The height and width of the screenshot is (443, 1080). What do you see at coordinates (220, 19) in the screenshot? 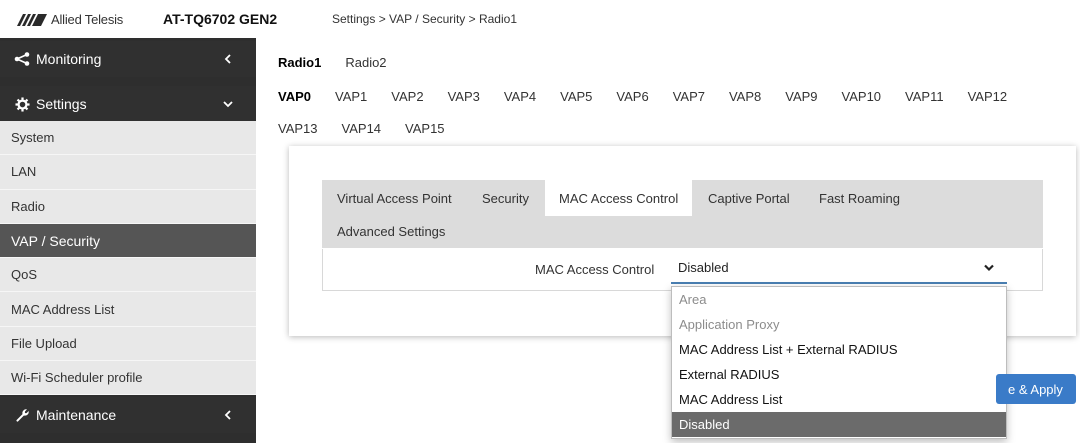
I see `product-name: AT-TQ6702 GEN2` at bounding box center [220, 19].